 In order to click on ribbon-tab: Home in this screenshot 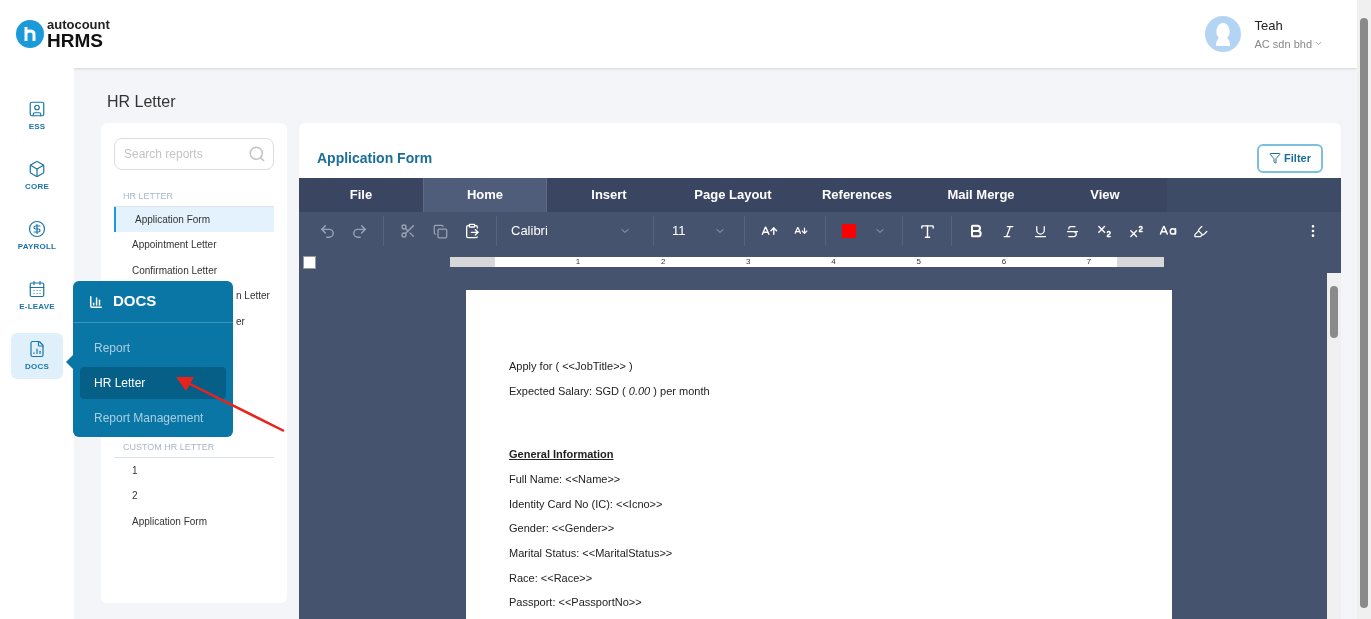, I will do `click(485, 195)`.